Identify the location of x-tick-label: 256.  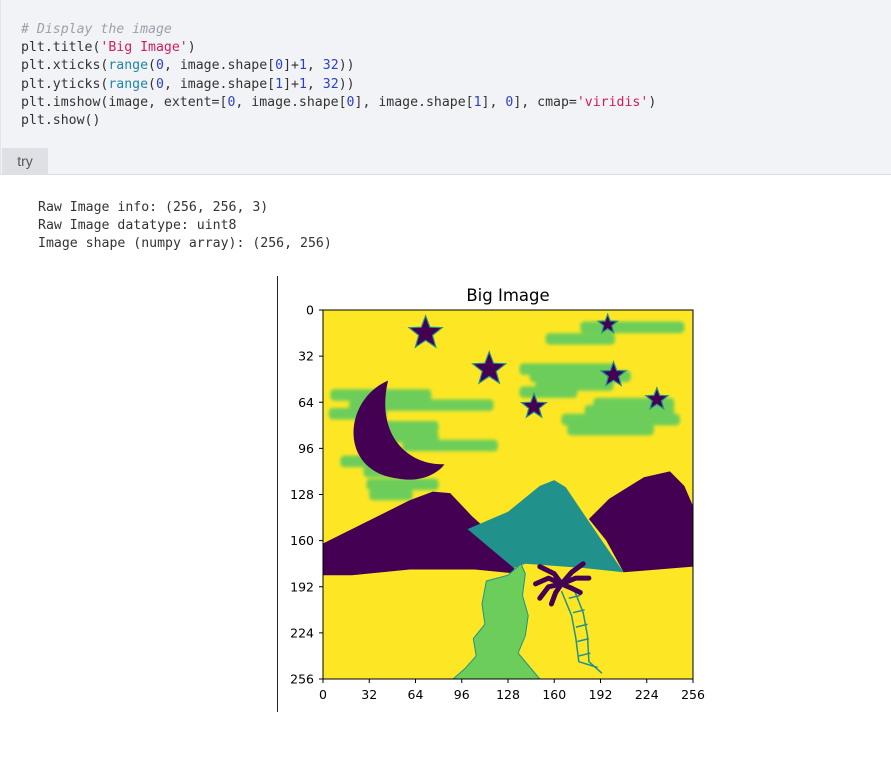
(693, 694).